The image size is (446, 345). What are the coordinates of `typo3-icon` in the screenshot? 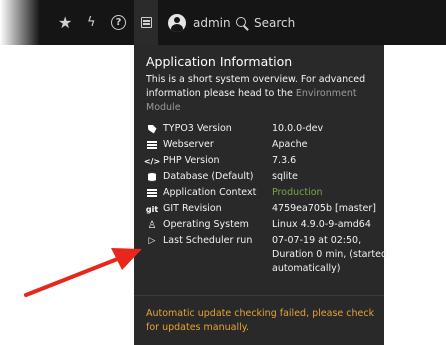 It's located at (152, 129).